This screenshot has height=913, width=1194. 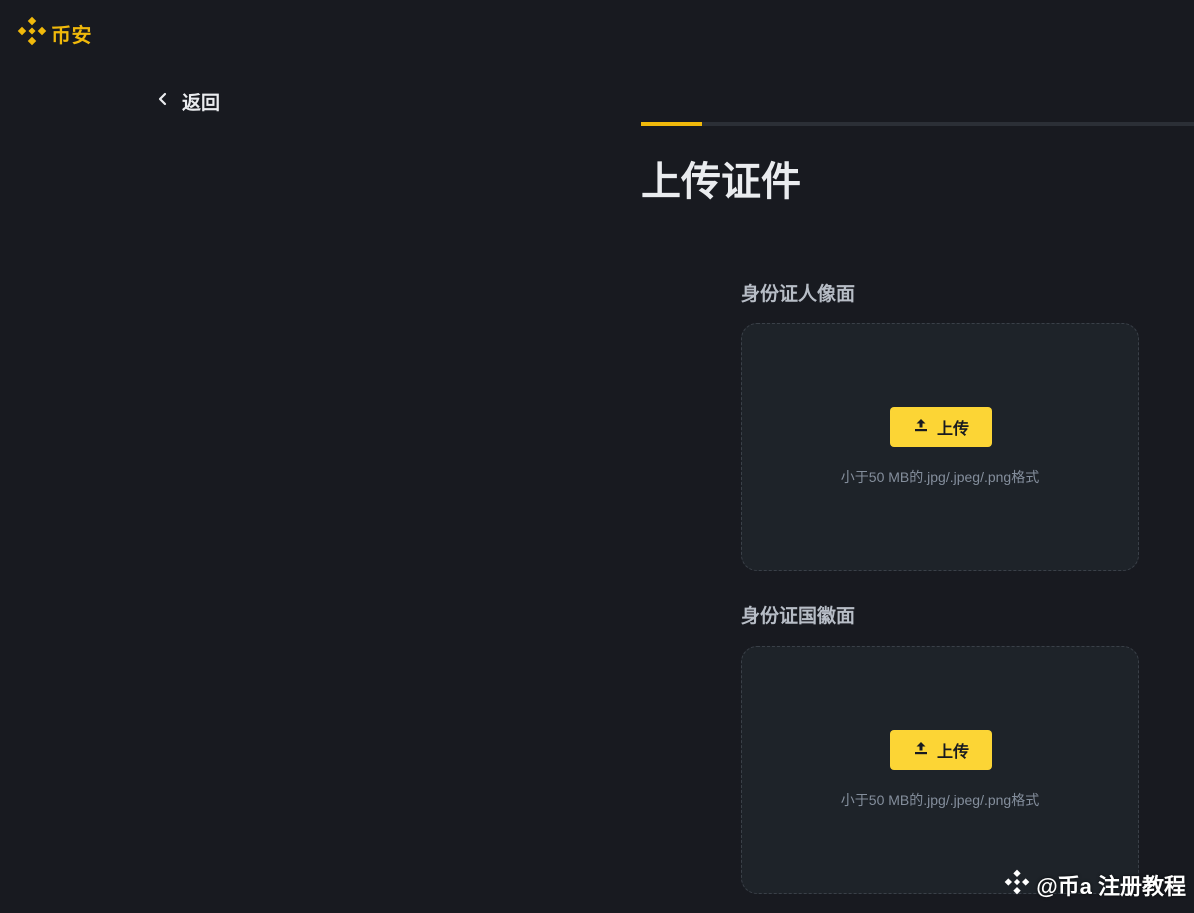 I want to click on back-side-label: 身份证国徽面, so click(x=798, y=616).